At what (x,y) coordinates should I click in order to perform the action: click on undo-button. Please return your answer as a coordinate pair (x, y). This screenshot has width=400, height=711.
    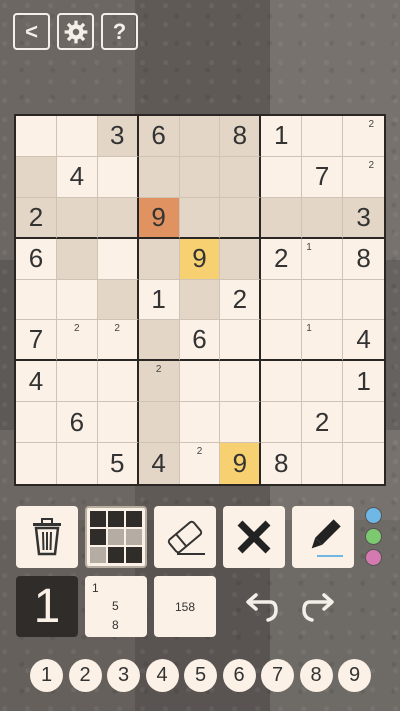
    Looking at the image, I should click on (261, 607).